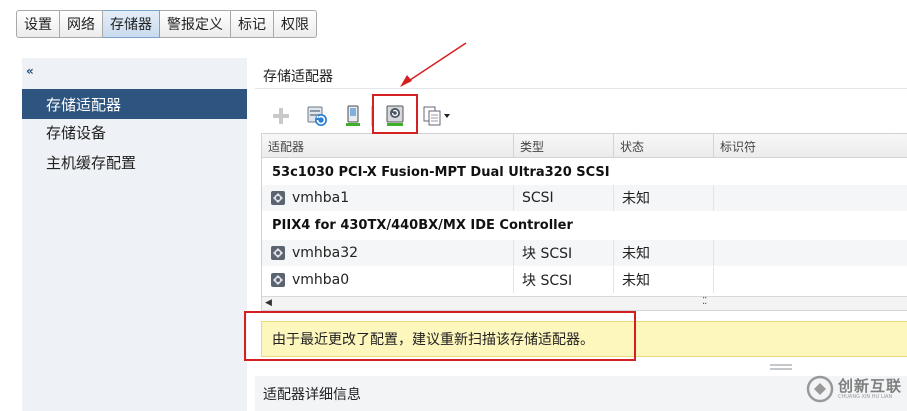  I want to click on watermark-logo: 创新互联 CHUANG XIN HU LIAN, so click(856, 389).